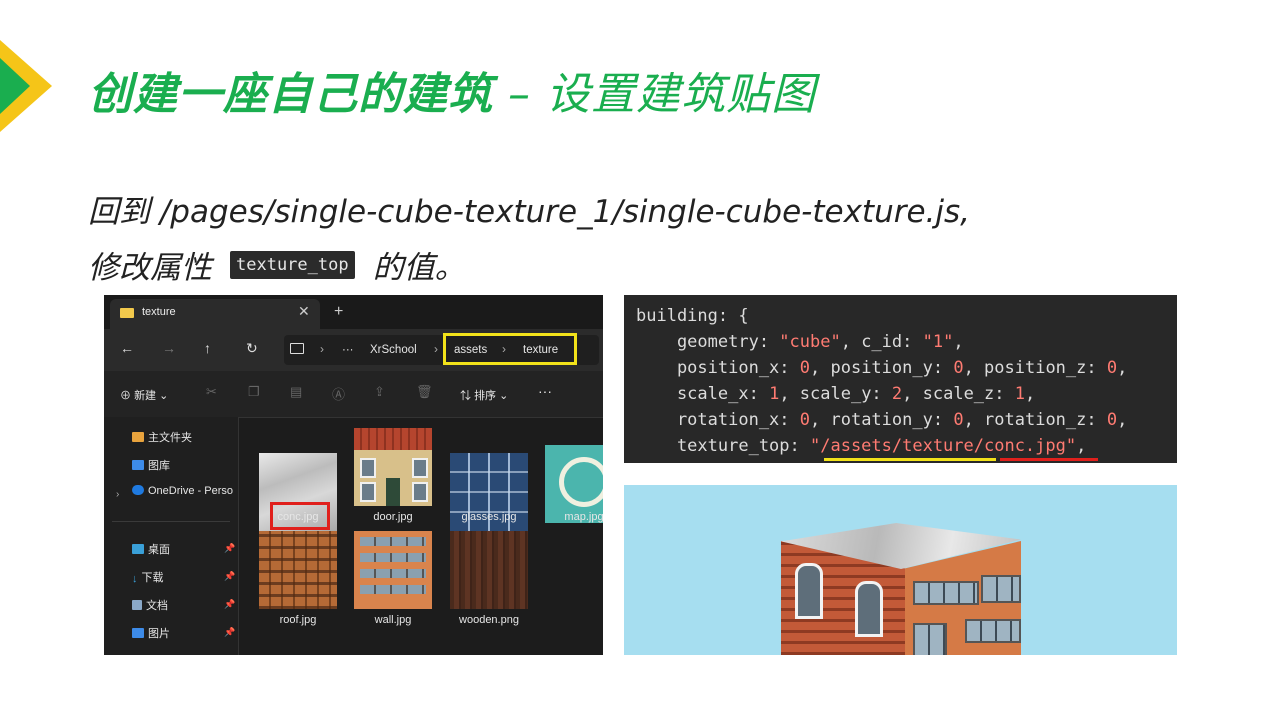  Describe the element at coordinates (906, 446) in the screenshot. I see `code-line: texture_top: "/assets/texture/conc.jpg",` at that location.